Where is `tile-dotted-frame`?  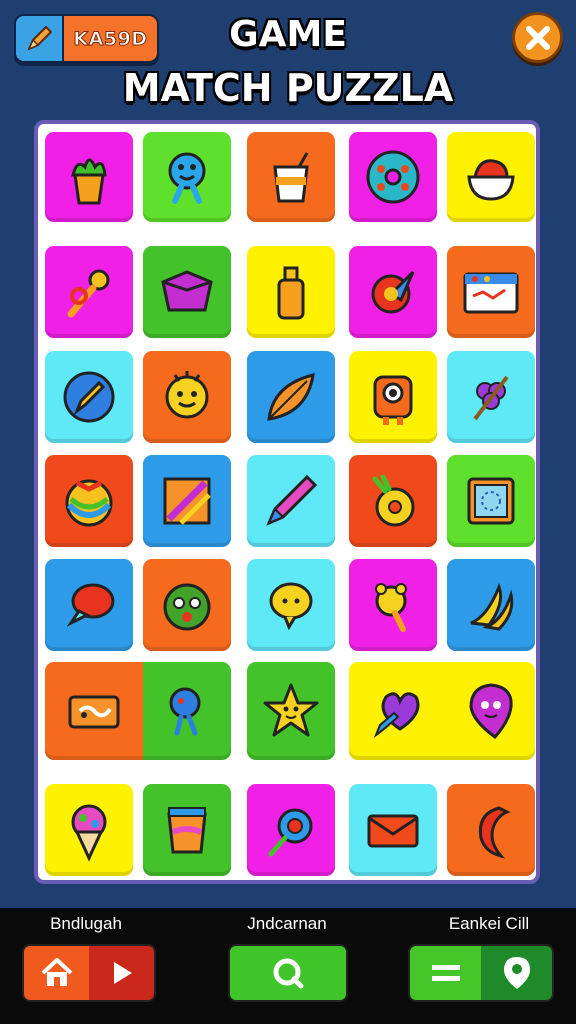
tile-dotted-frame is located at coordinates (491, 501).